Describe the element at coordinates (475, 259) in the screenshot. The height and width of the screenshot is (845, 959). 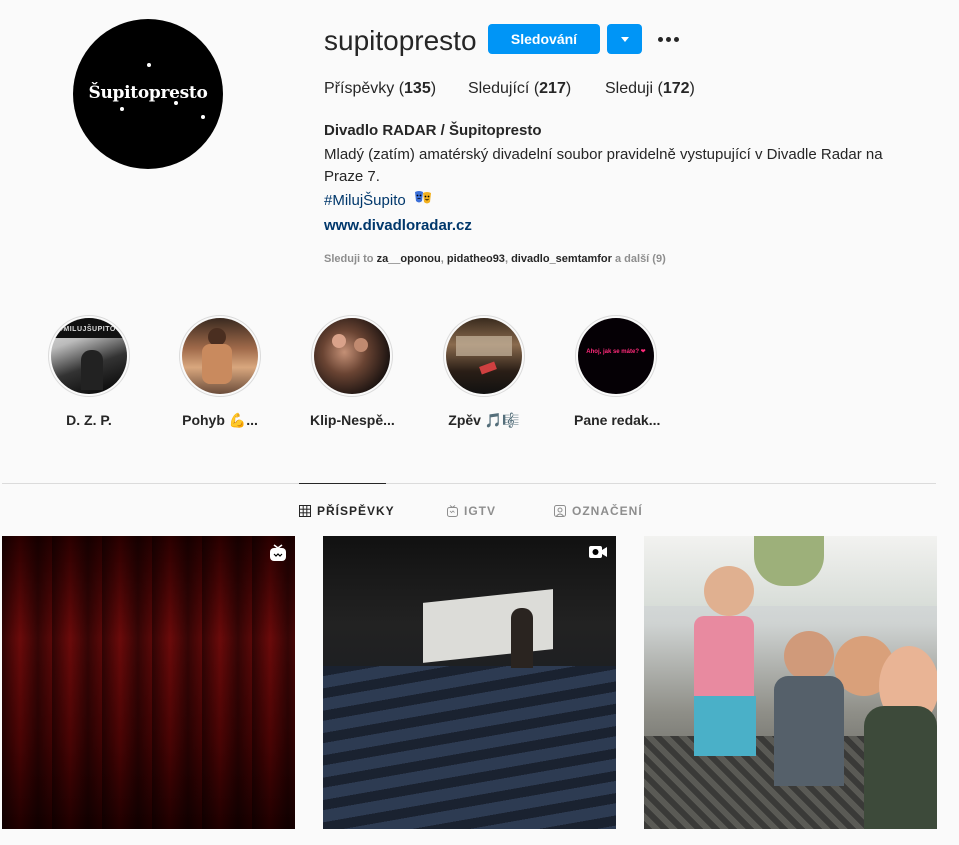
I see `followed-by-user: pidatheo93` at that location.